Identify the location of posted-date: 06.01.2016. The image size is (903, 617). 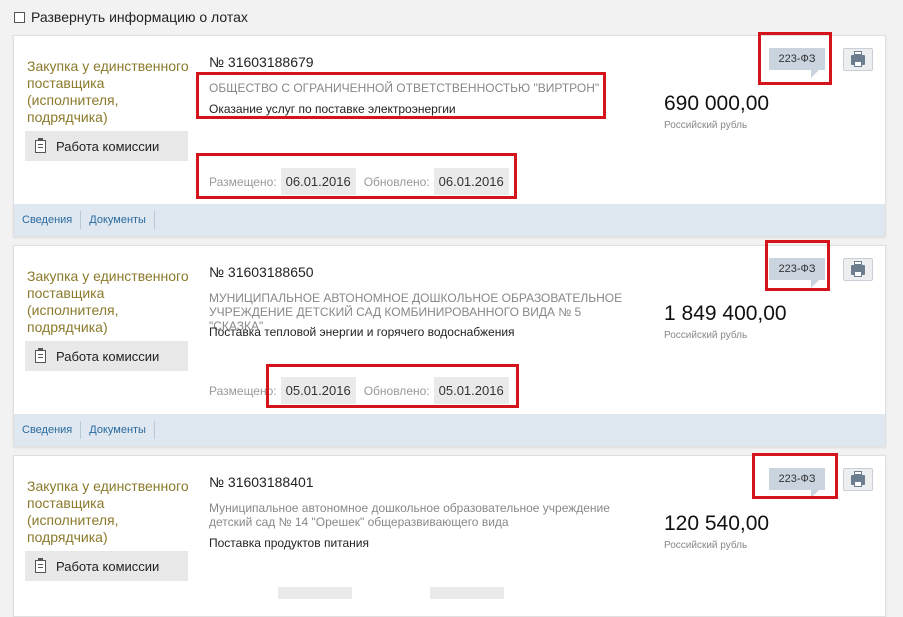
(318, 181).